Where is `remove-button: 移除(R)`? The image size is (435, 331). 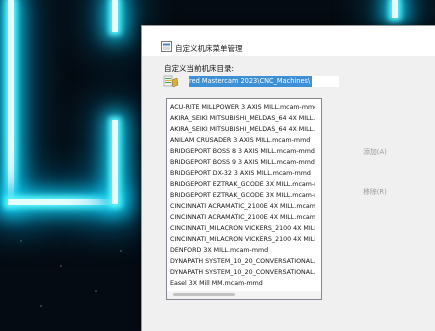 remove-button: 移除(R) is located at coordinates (375, 192).